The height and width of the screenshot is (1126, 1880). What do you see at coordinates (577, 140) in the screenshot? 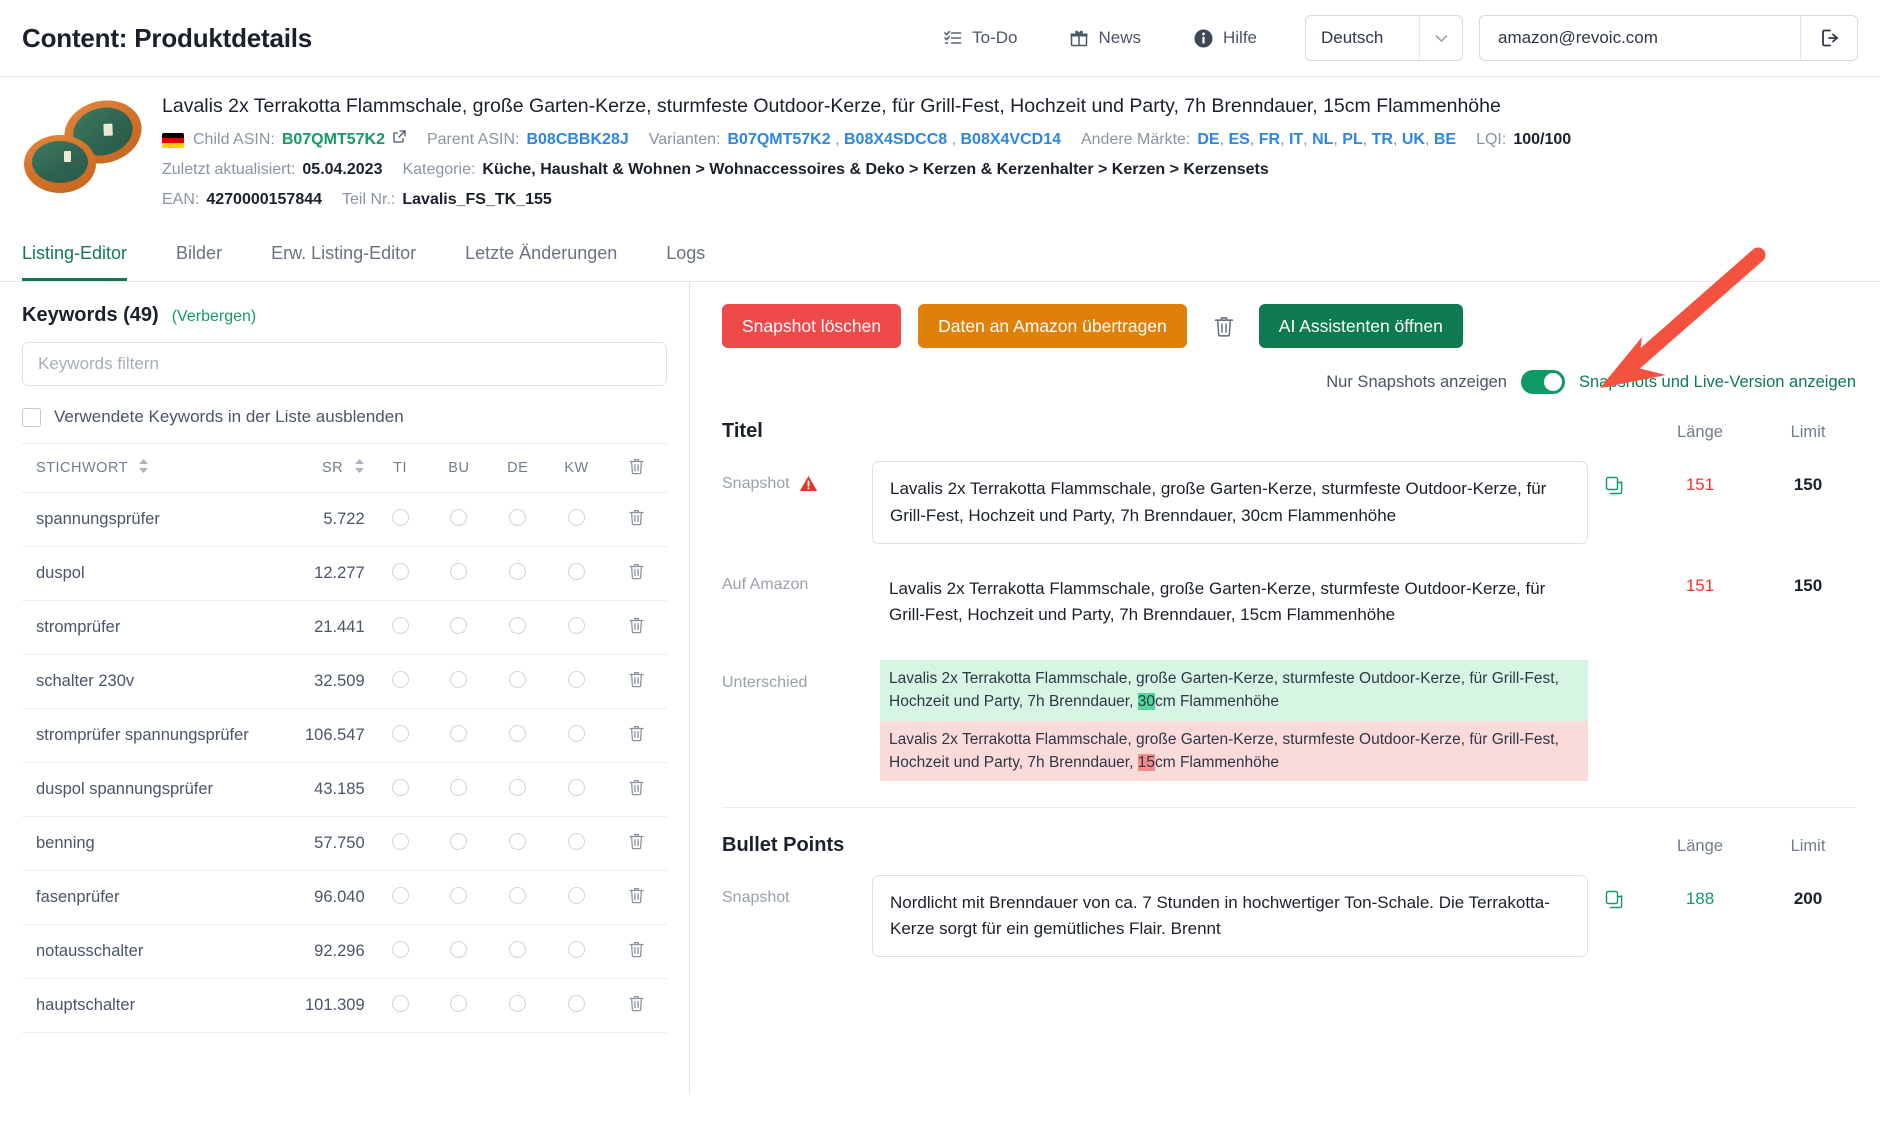
I see `parent-asin-value: B08CBBK28J` at bounding box center [577, 140].